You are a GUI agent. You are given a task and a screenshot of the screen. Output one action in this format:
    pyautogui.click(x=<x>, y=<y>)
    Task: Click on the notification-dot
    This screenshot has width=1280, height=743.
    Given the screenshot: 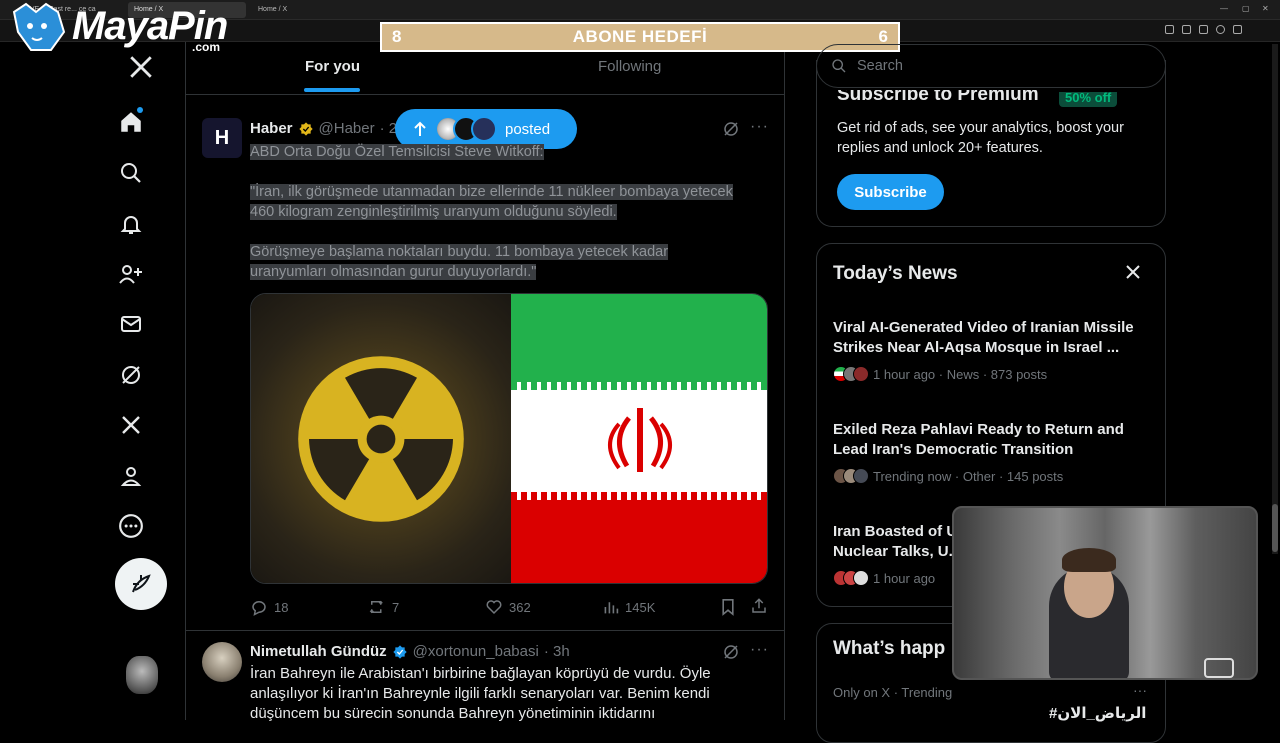 What is the action you would take?
    pyautogui.click(x=140, y=110)
    